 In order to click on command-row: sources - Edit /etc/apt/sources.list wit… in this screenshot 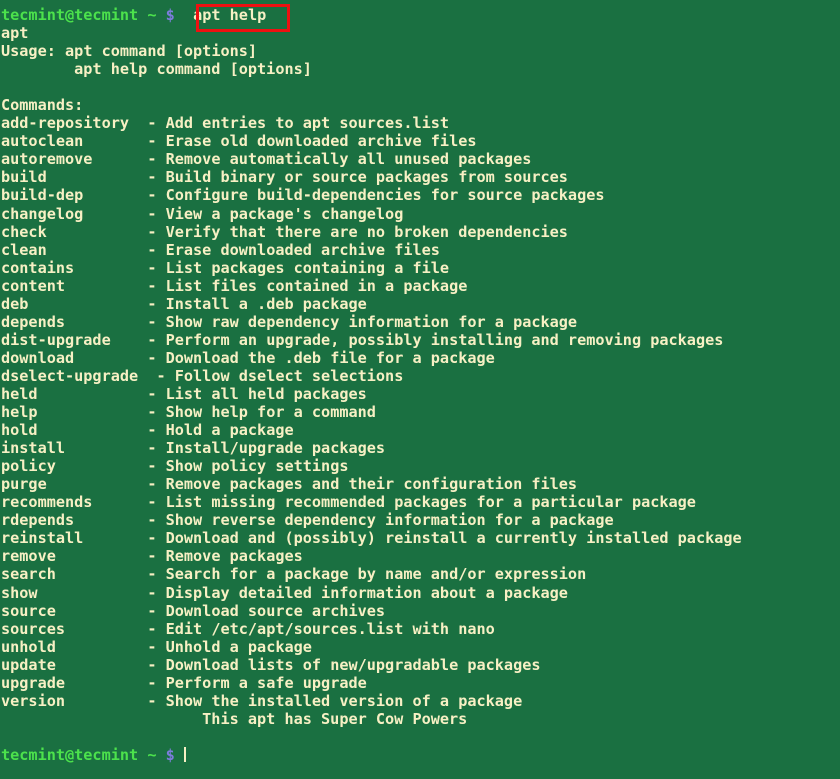, I will do `click(420, 629)`.